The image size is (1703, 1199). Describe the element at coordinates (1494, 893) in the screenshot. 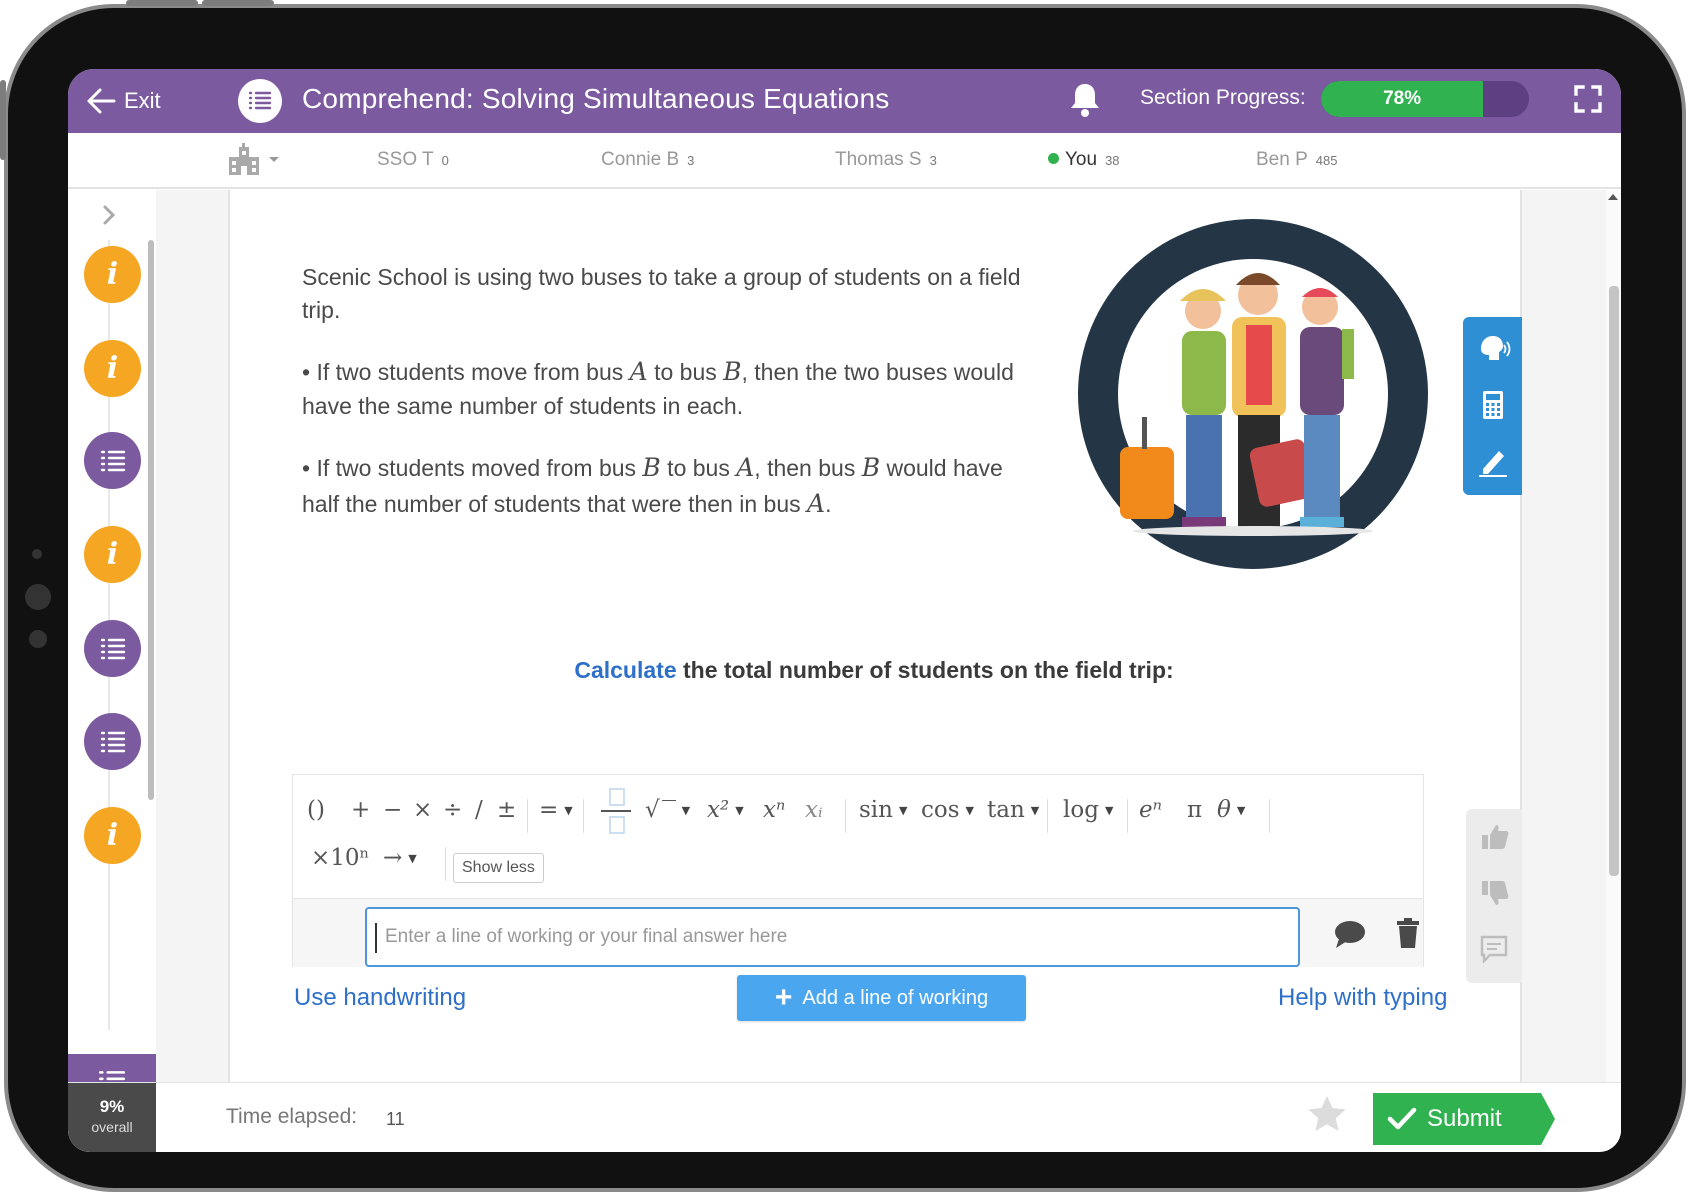

I see `thumbs-down-icon` at that location.